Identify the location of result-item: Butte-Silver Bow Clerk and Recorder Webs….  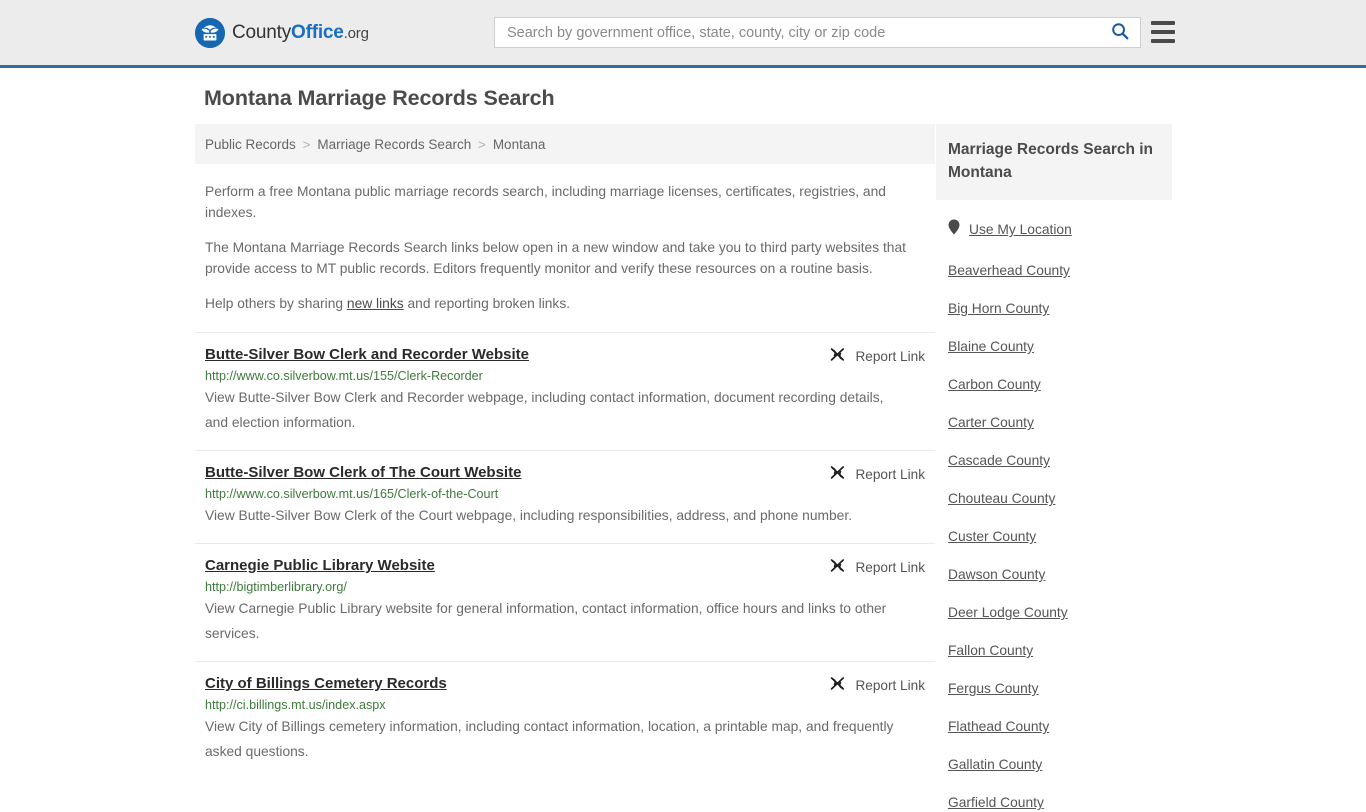
(565, 391).